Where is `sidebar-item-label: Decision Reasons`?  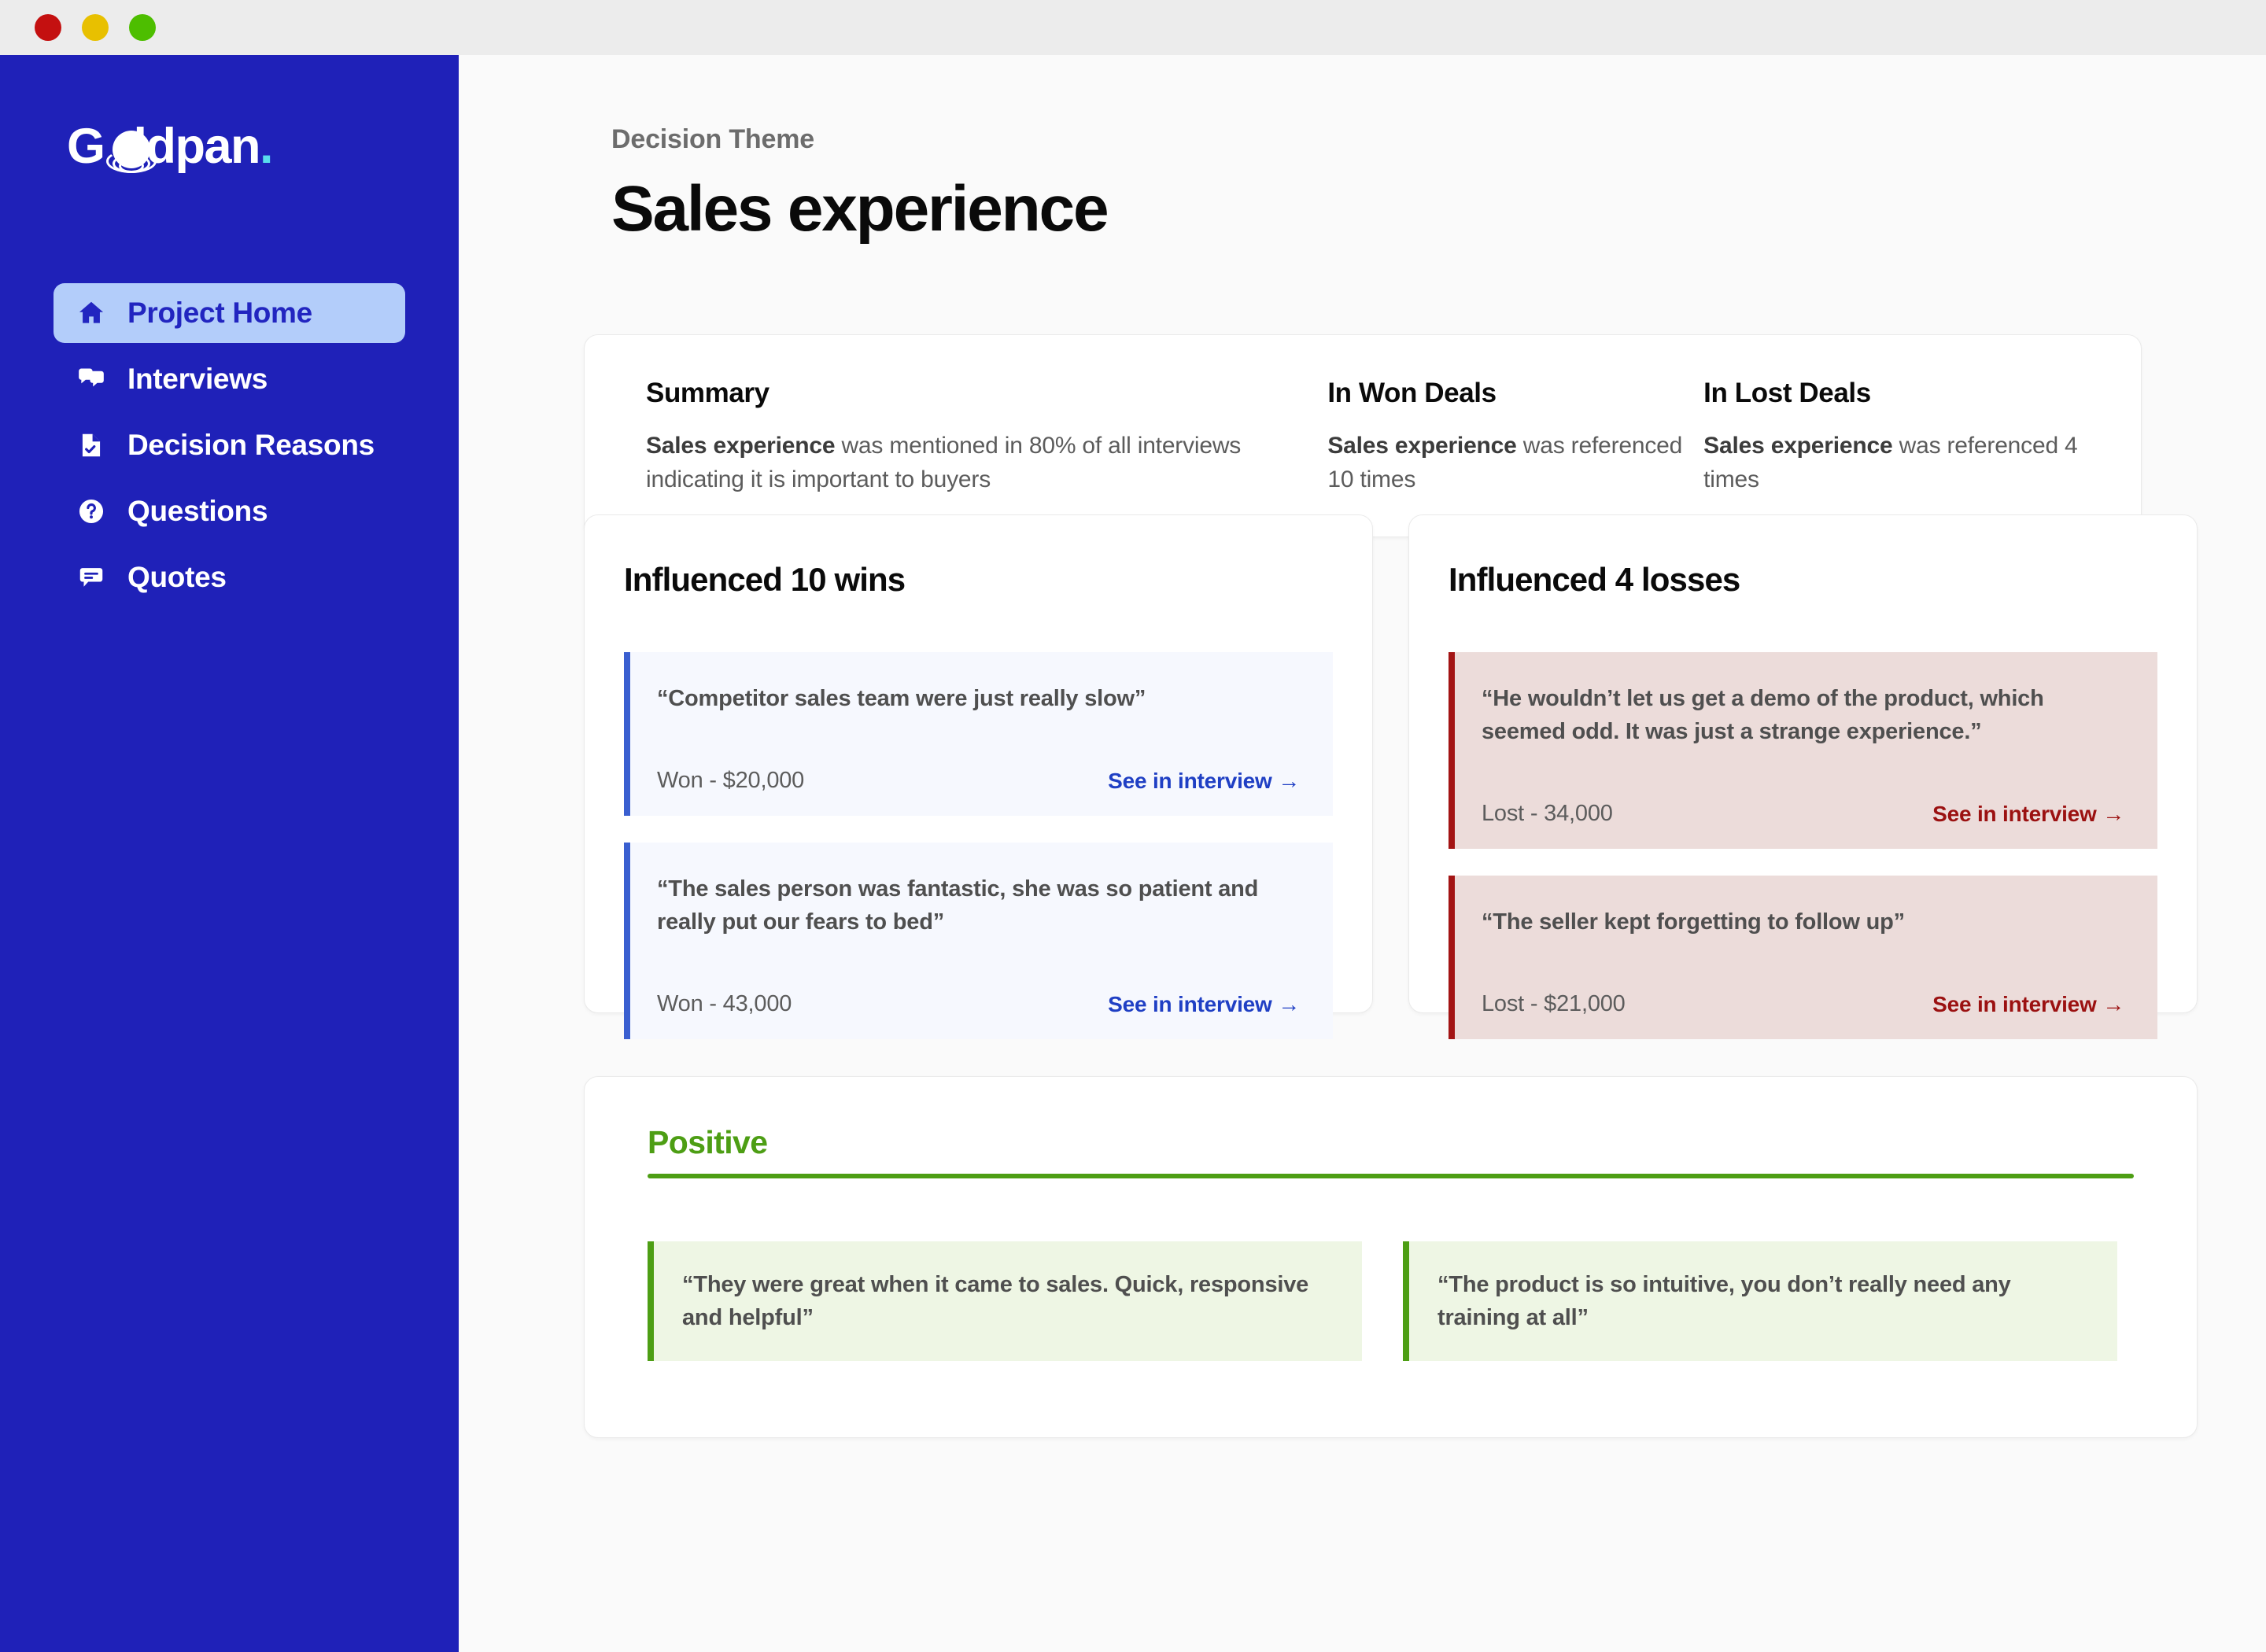
sidebar-item-label: Decision Reasons is located at coordinates (251, 445).